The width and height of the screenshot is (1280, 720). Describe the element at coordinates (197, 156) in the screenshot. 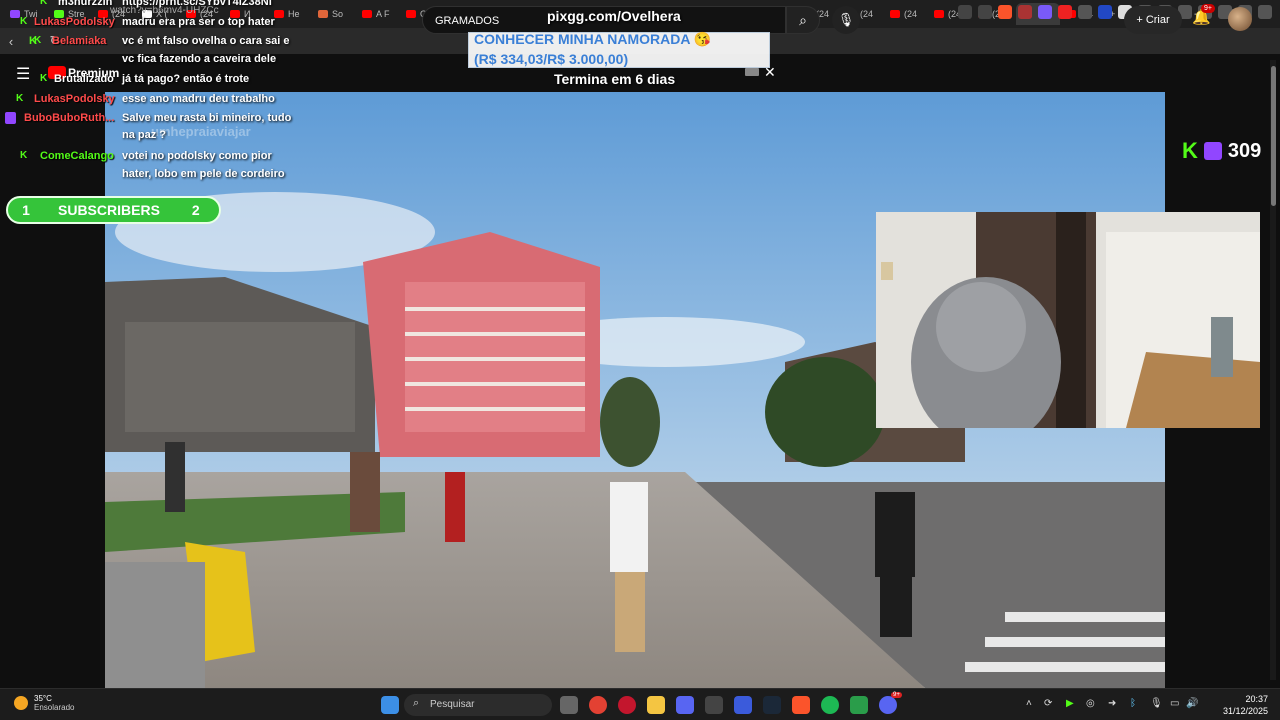

I see `chat-message: votei no podolsky como pior` at that location.